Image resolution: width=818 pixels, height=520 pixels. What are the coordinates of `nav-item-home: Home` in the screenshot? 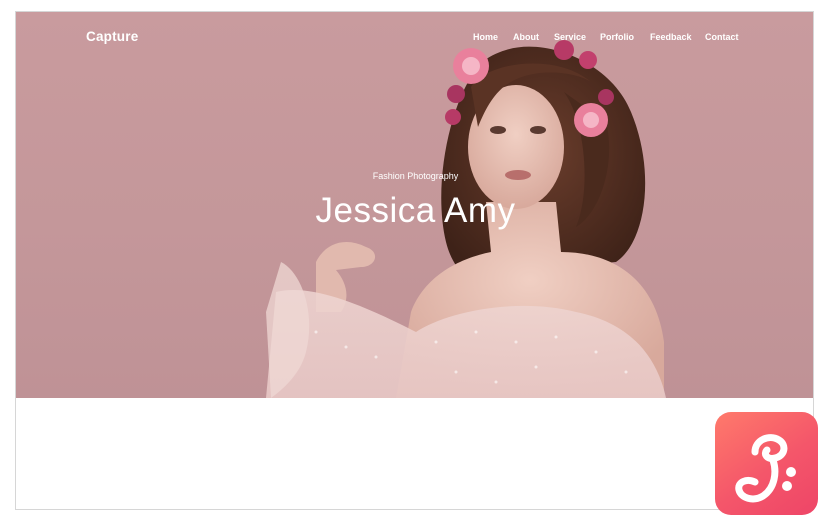 It's located at (485, 37).